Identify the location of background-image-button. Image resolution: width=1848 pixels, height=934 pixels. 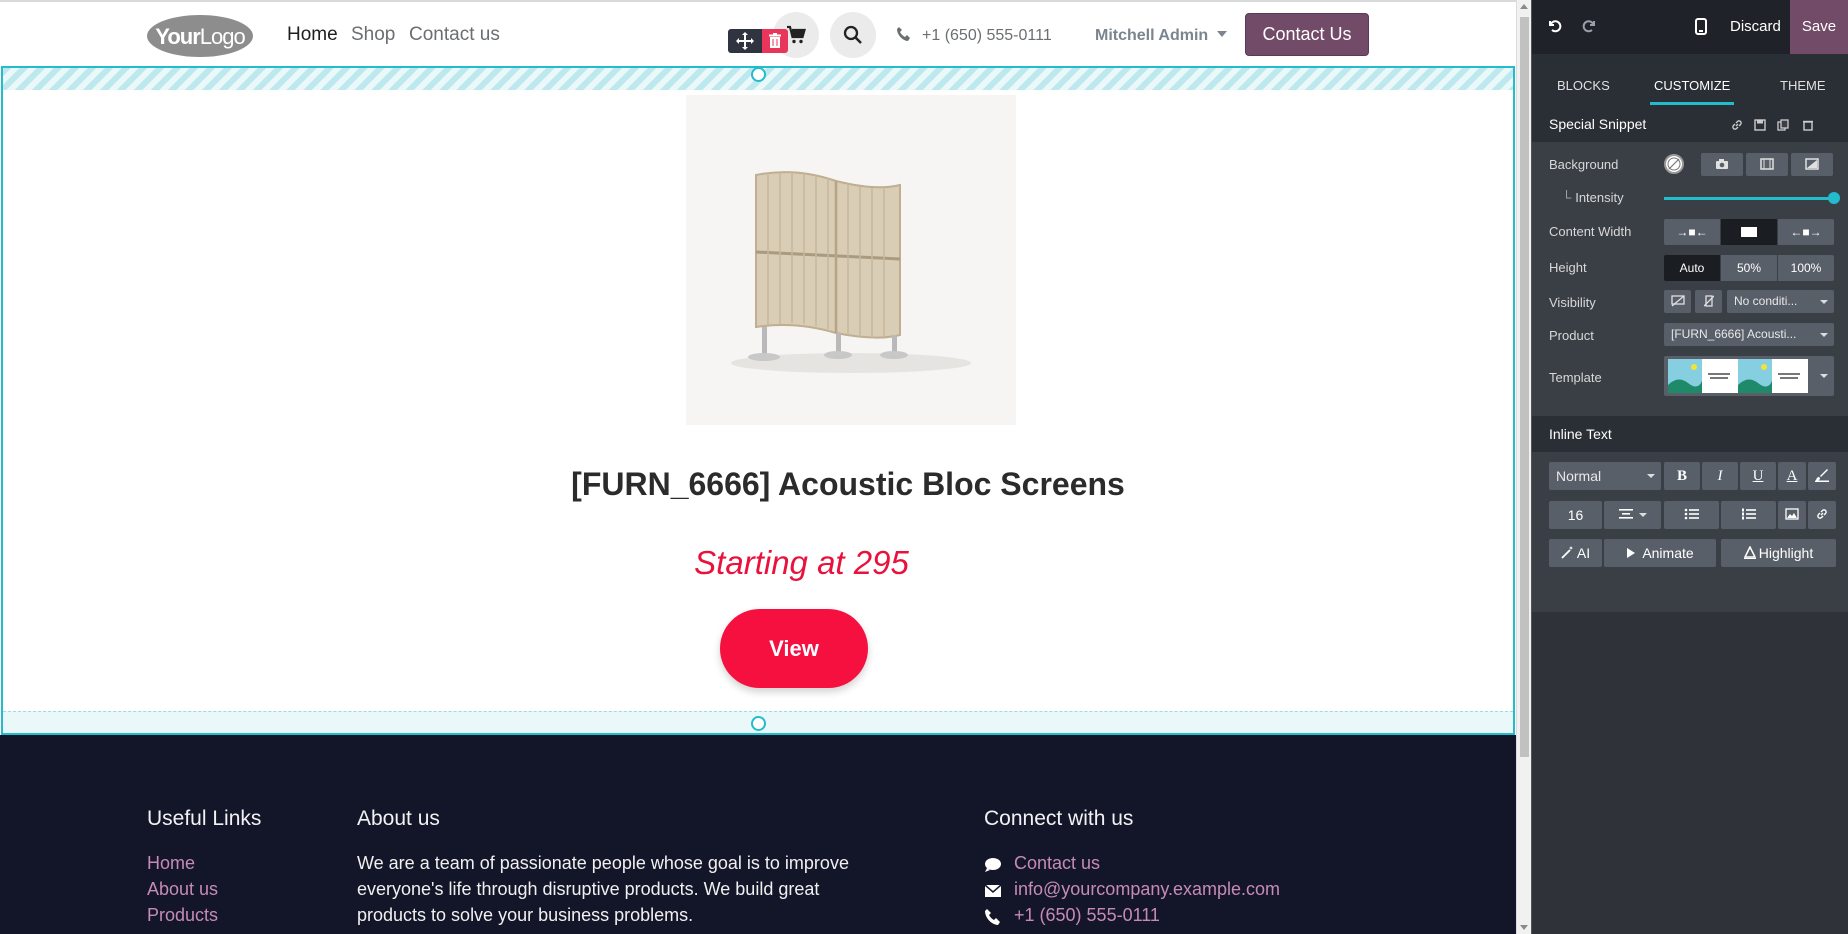
(1722, 164).